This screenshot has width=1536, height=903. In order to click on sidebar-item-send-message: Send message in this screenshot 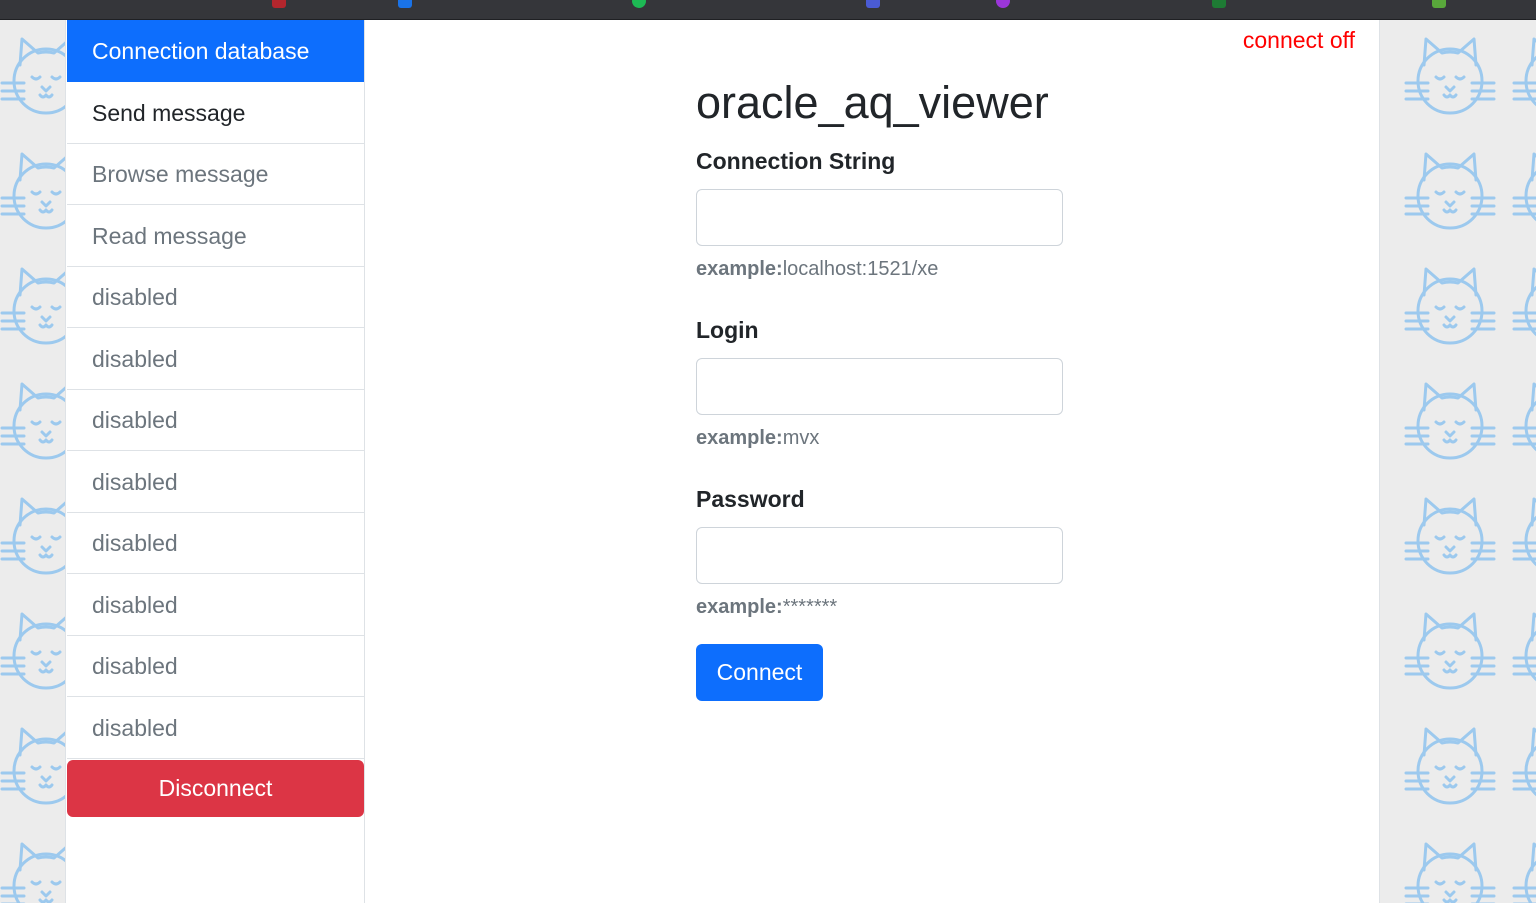, I will do `click(215, 113)`.